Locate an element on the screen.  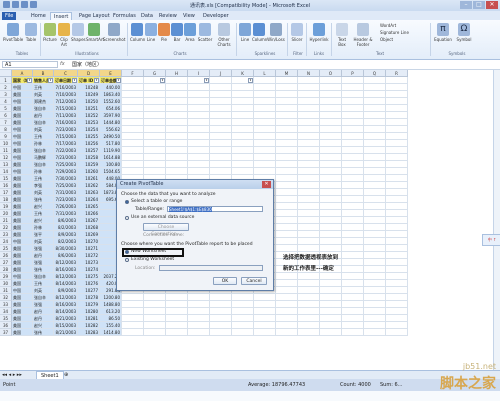
sparkline-column-button: Column is located at coordinates (259, 32).